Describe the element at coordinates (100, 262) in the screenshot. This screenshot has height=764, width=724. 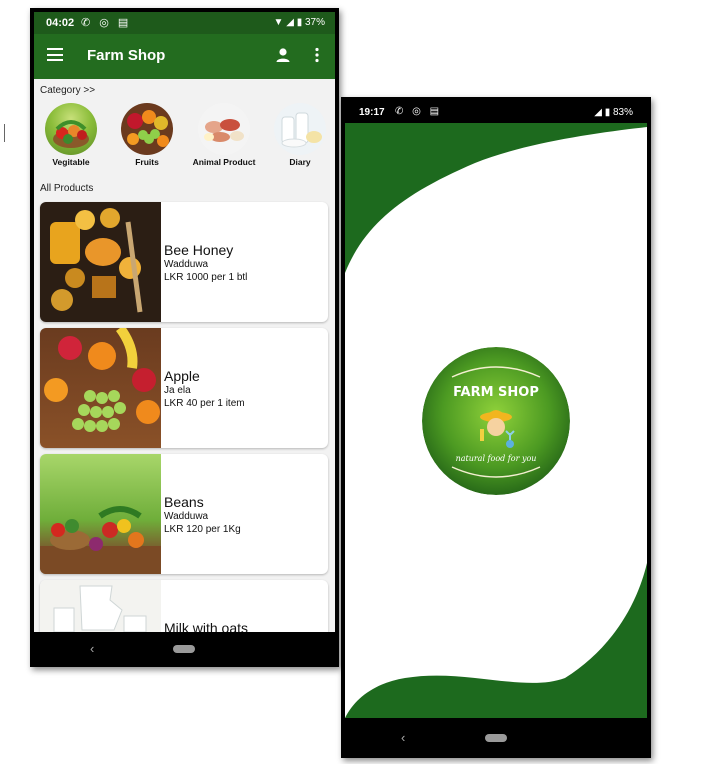
I see `bee-honey-image` at that location.